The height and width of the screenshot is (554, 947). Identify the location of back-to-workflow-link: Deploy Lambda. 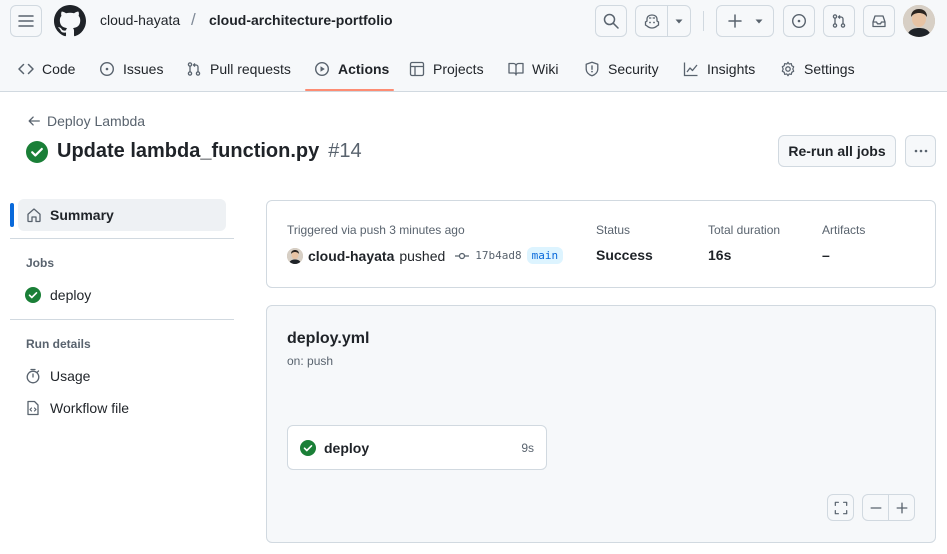
(86, 121).